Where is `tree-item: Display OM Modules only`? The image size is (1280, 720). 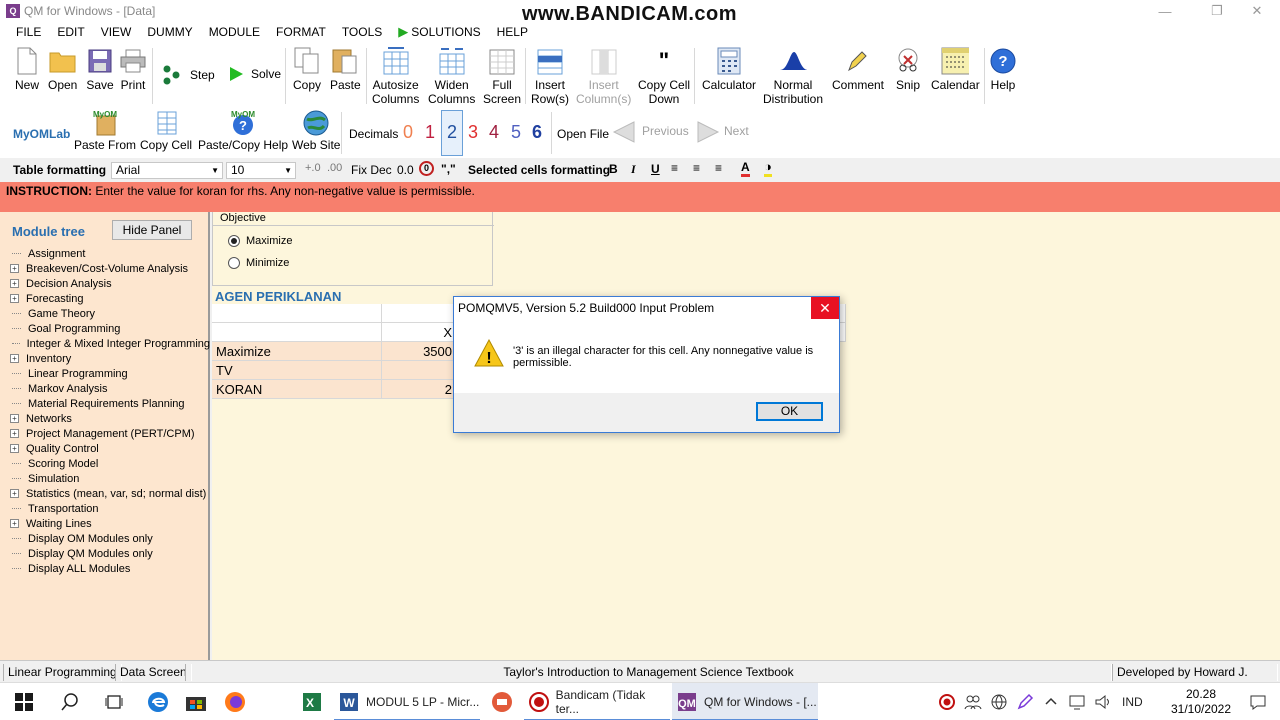 tree-item: Display OM Modules only is located at coordinates (110, 538).